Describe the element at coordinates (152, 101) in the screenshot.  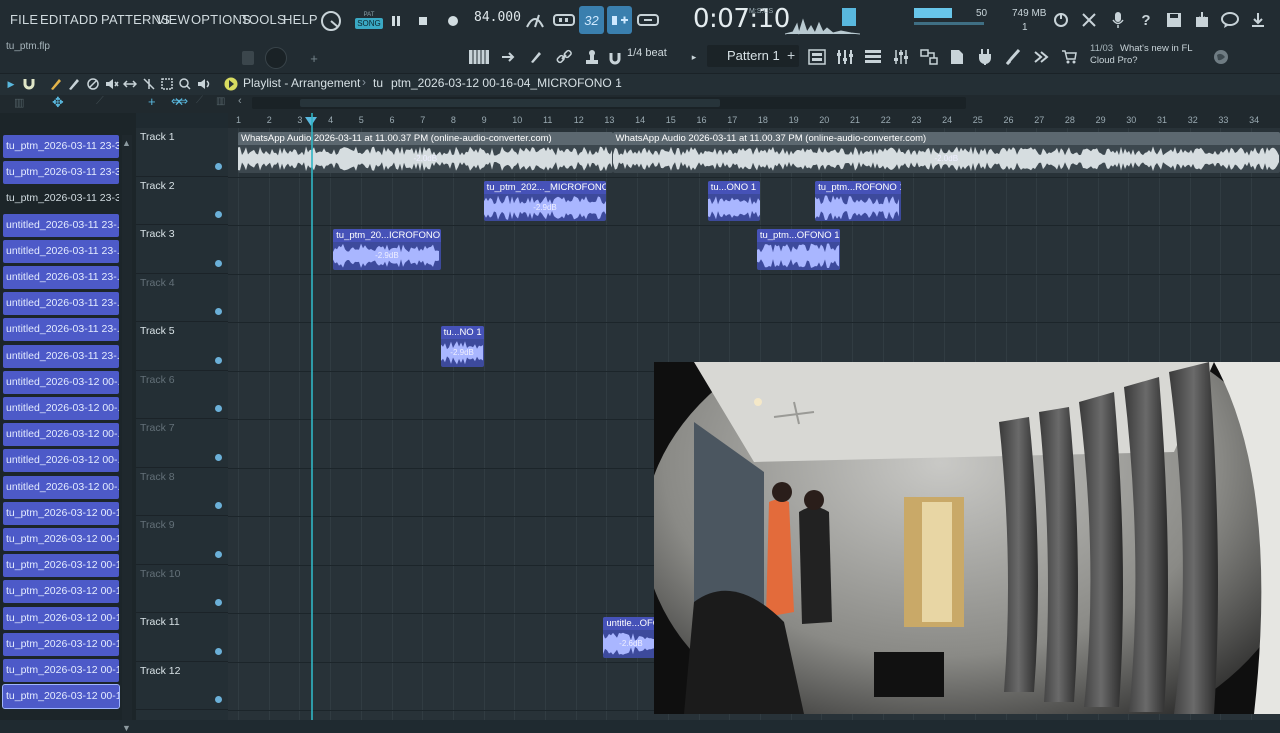
I see `add-track-icon: +` at that location.